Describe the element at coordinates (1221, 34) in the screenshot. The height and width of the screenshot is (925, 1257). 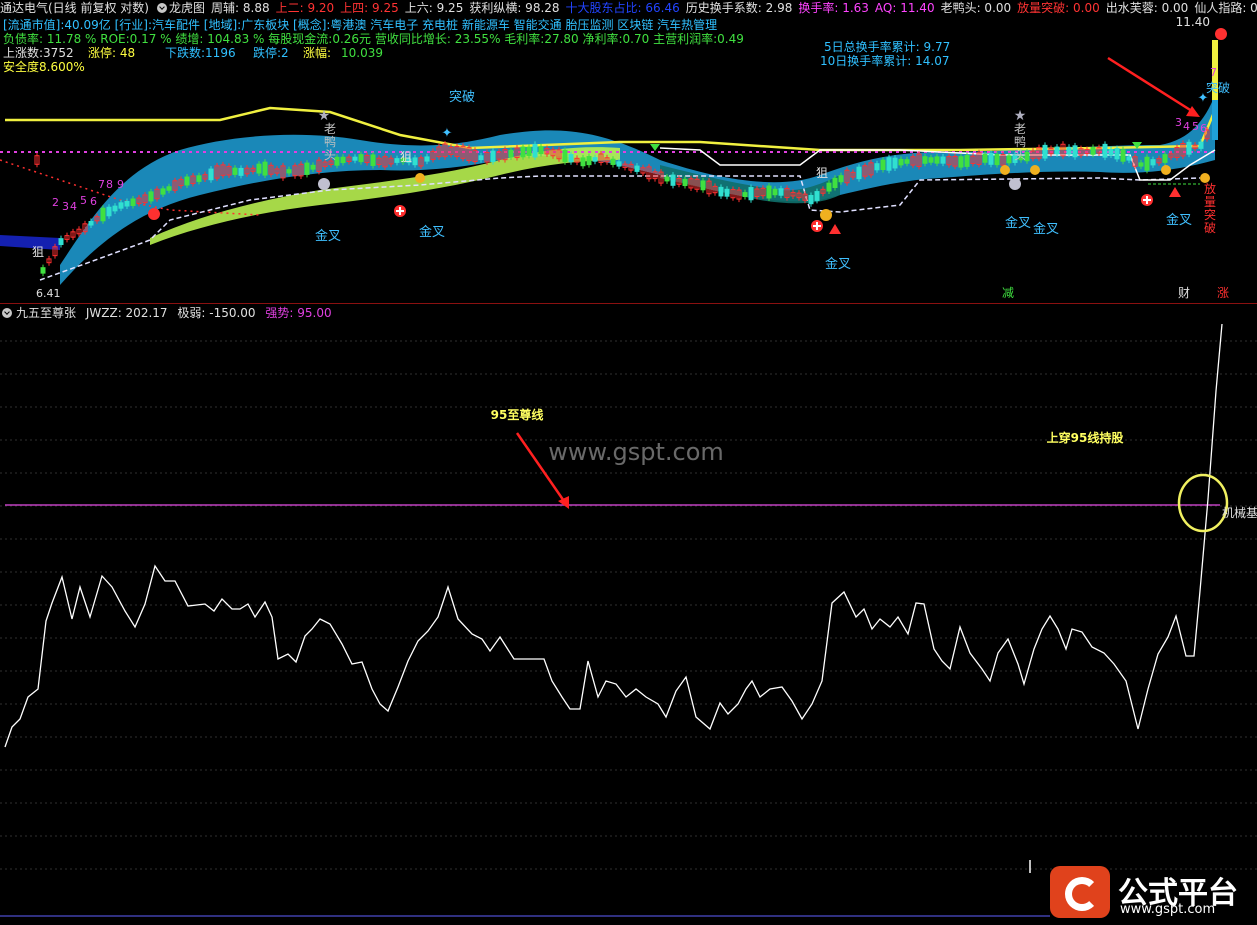
I see `can-badge-icon` at that location.